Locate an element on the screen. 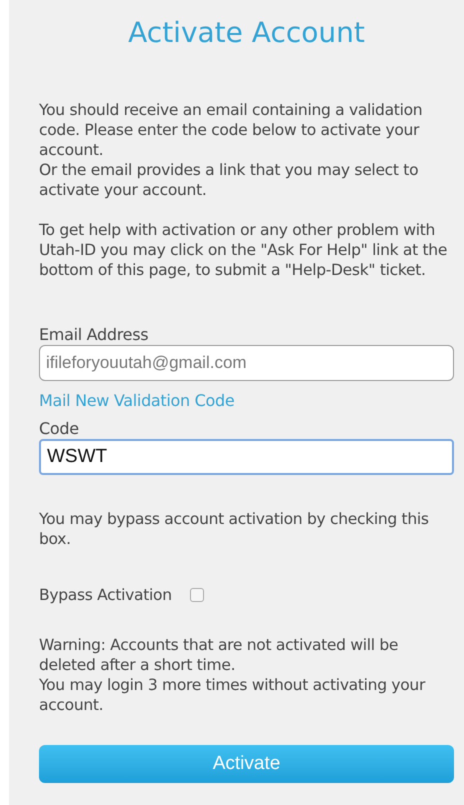  email-field: ifileforyouutah@gmail.com is located at coordinates (246, 363).